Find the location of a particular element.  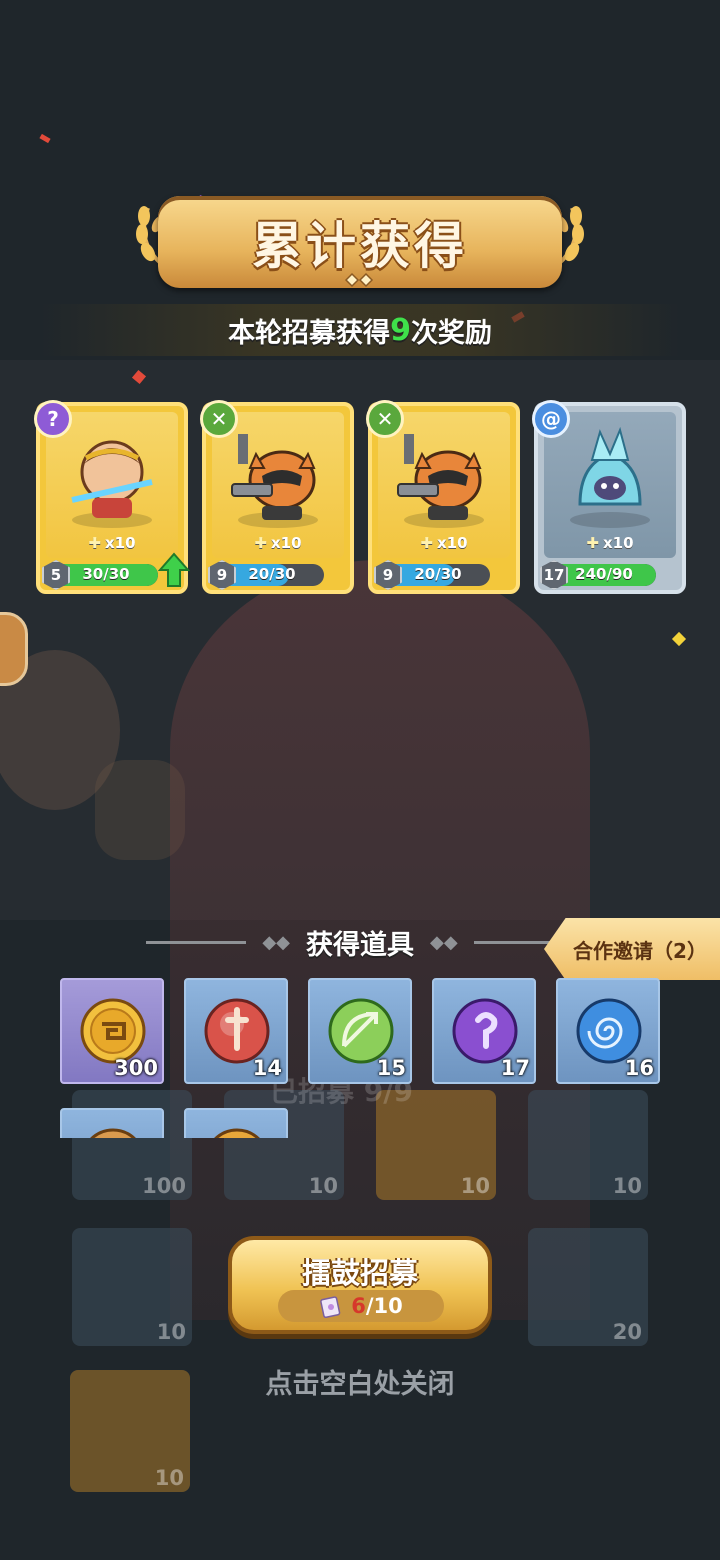

recruit-total-count: /10 is located at coordinates (384, 1306).